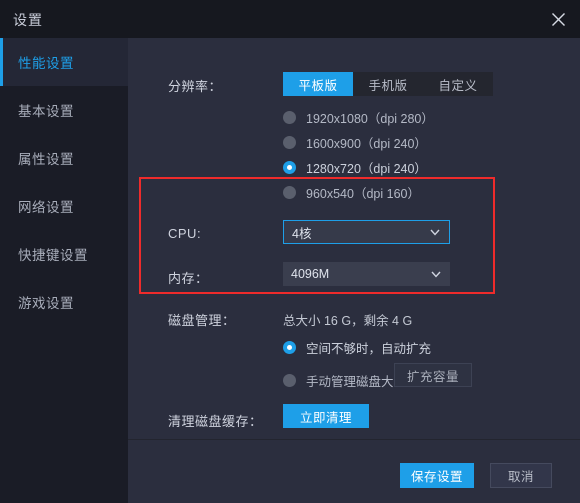  What do you see at coordinates (348, 321) in the screenshot?
I see `disk-summary: 总大小 16 G，剩余 4 G` at bounding box center [348, 321].